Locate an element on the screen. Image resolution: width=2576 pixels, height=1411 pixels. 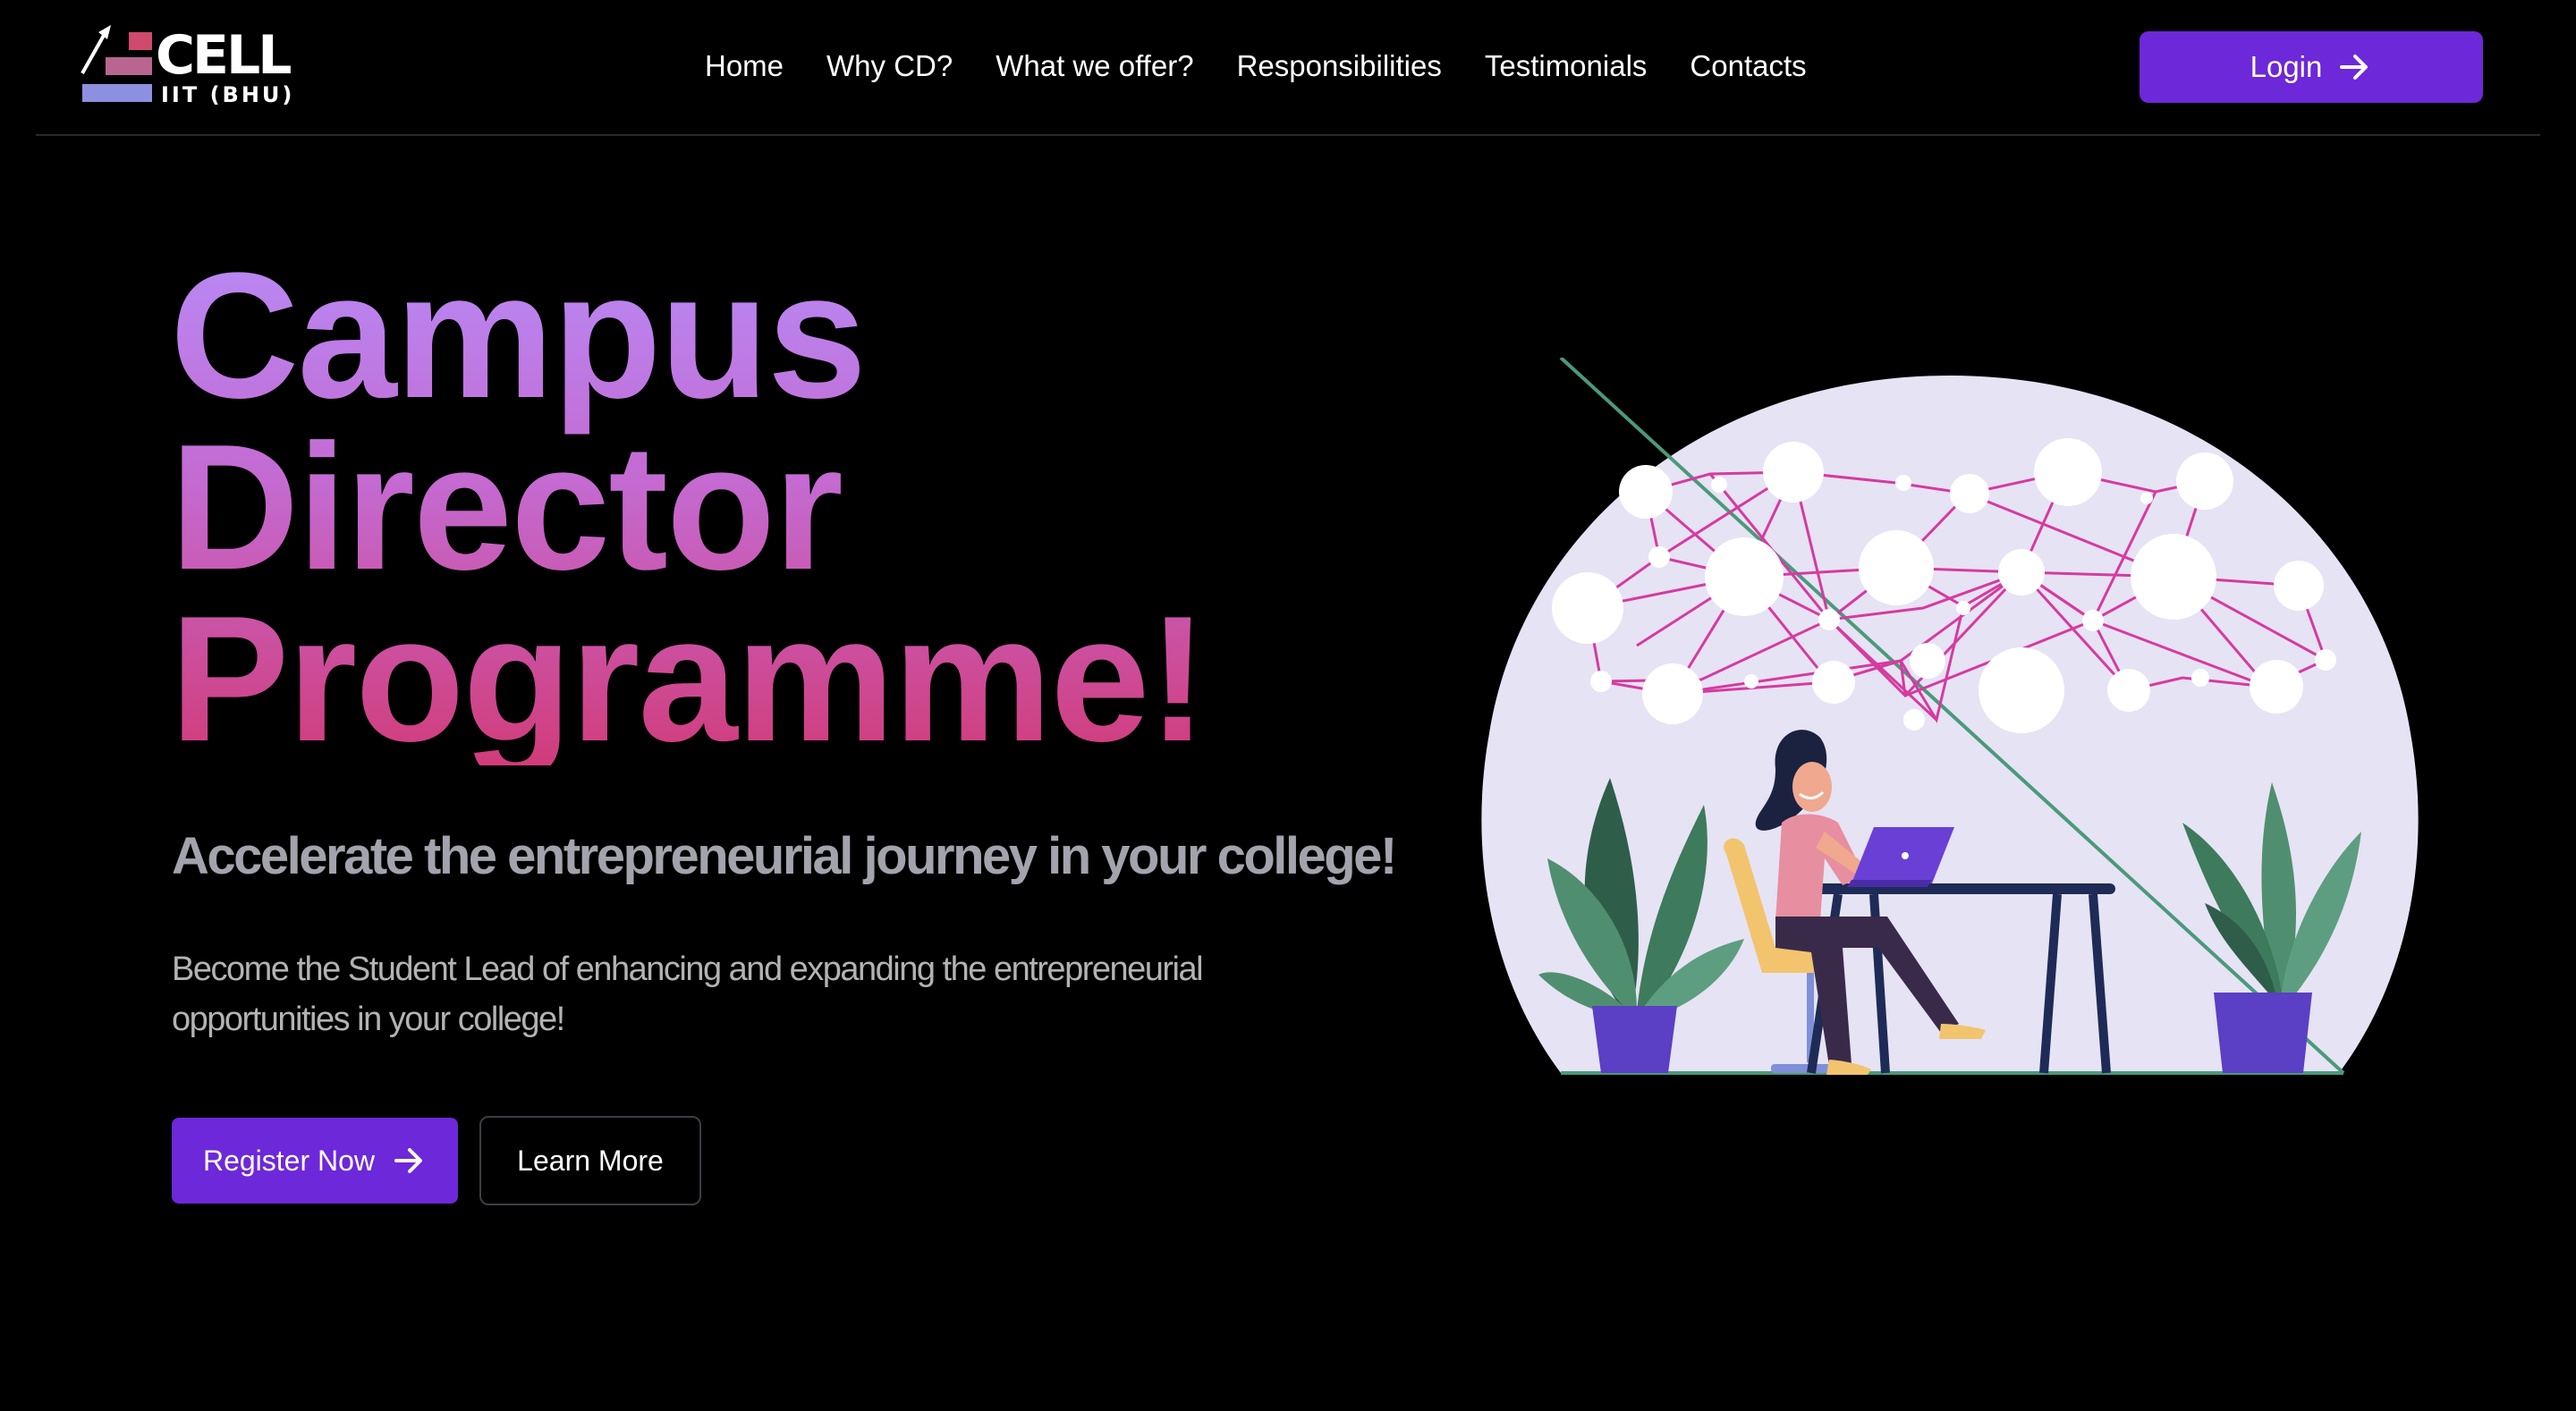
ecell-logo: CELL IIT (BHU) is located at coordinates (185, 67).